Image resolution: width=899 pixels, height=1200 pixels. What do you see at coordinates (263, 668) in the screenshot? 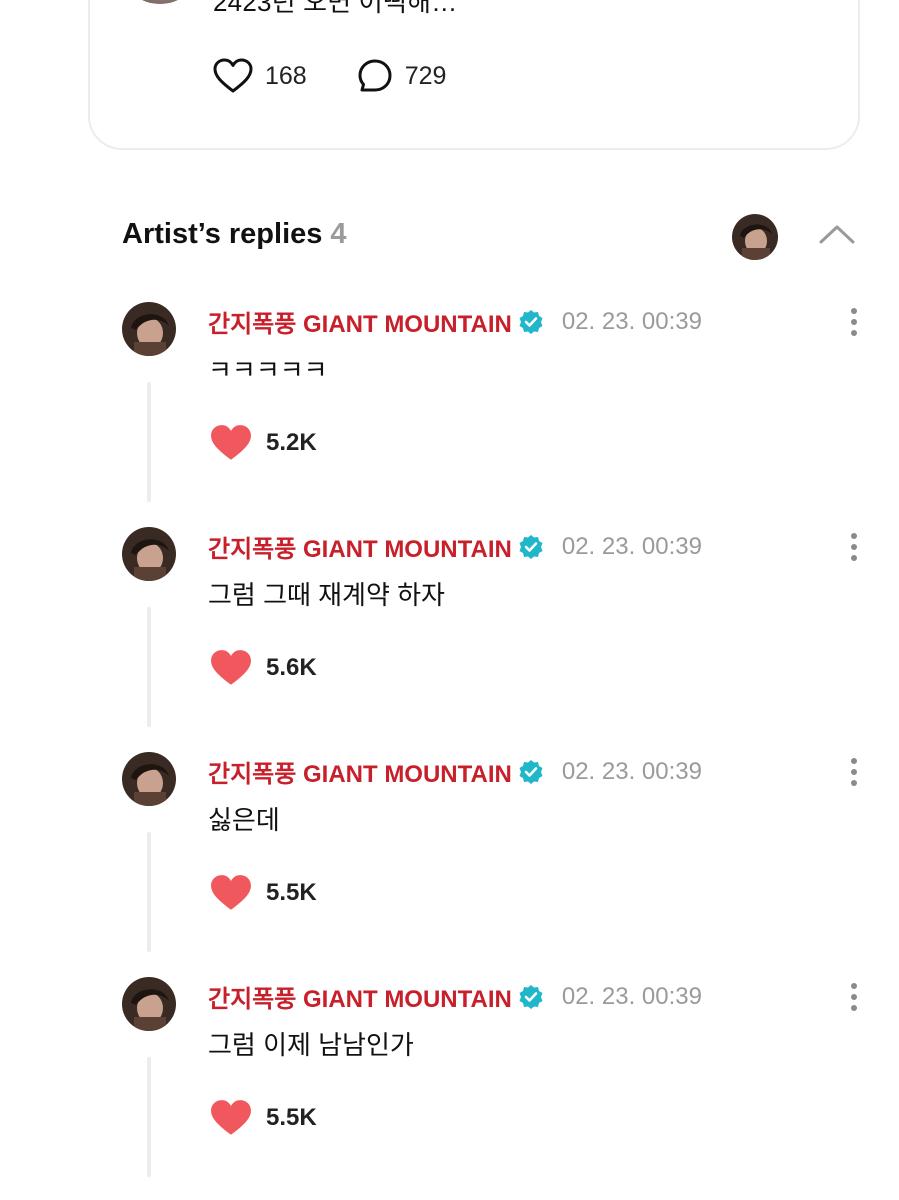
I see `reply-like-button: 5.6K` at bounding box center [263, 668].